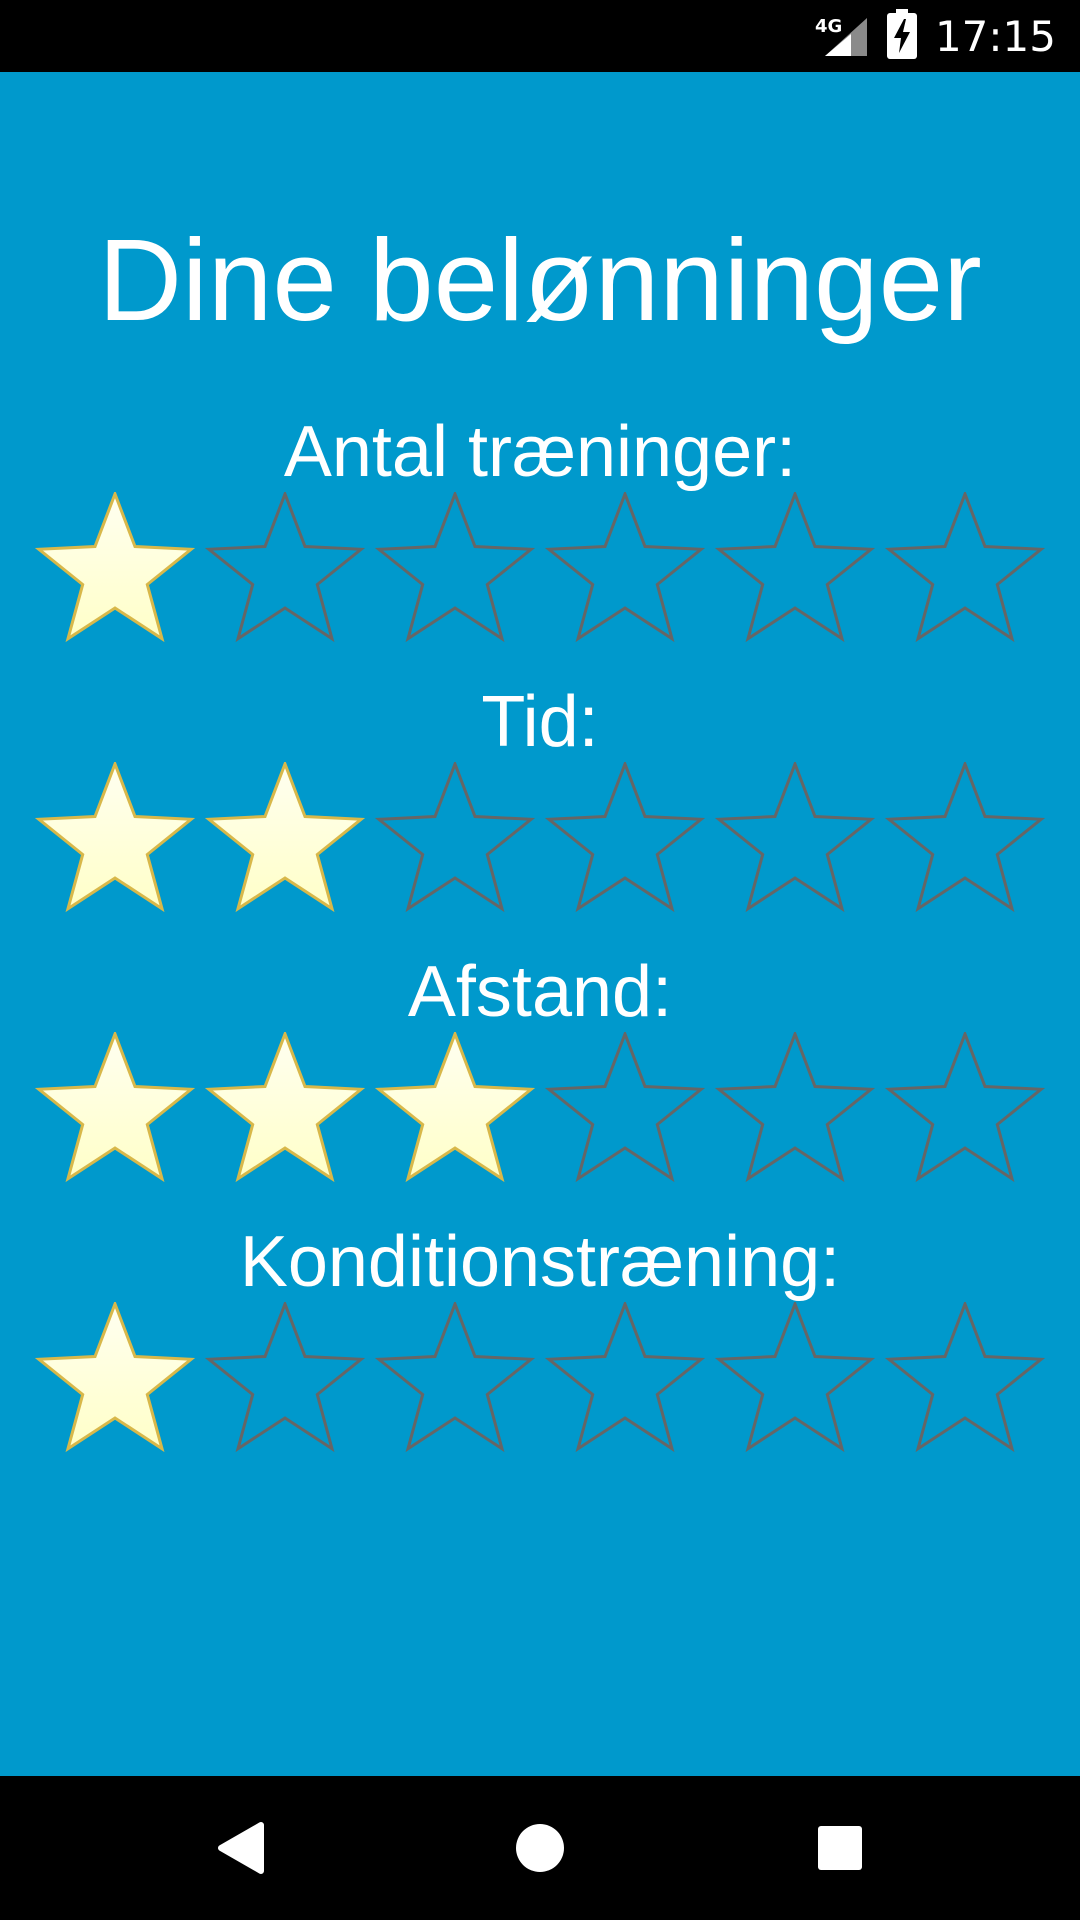 The height and width of the screenshot is (1920, 1080). I want to click on navigation-bar, so click(540, 1848).